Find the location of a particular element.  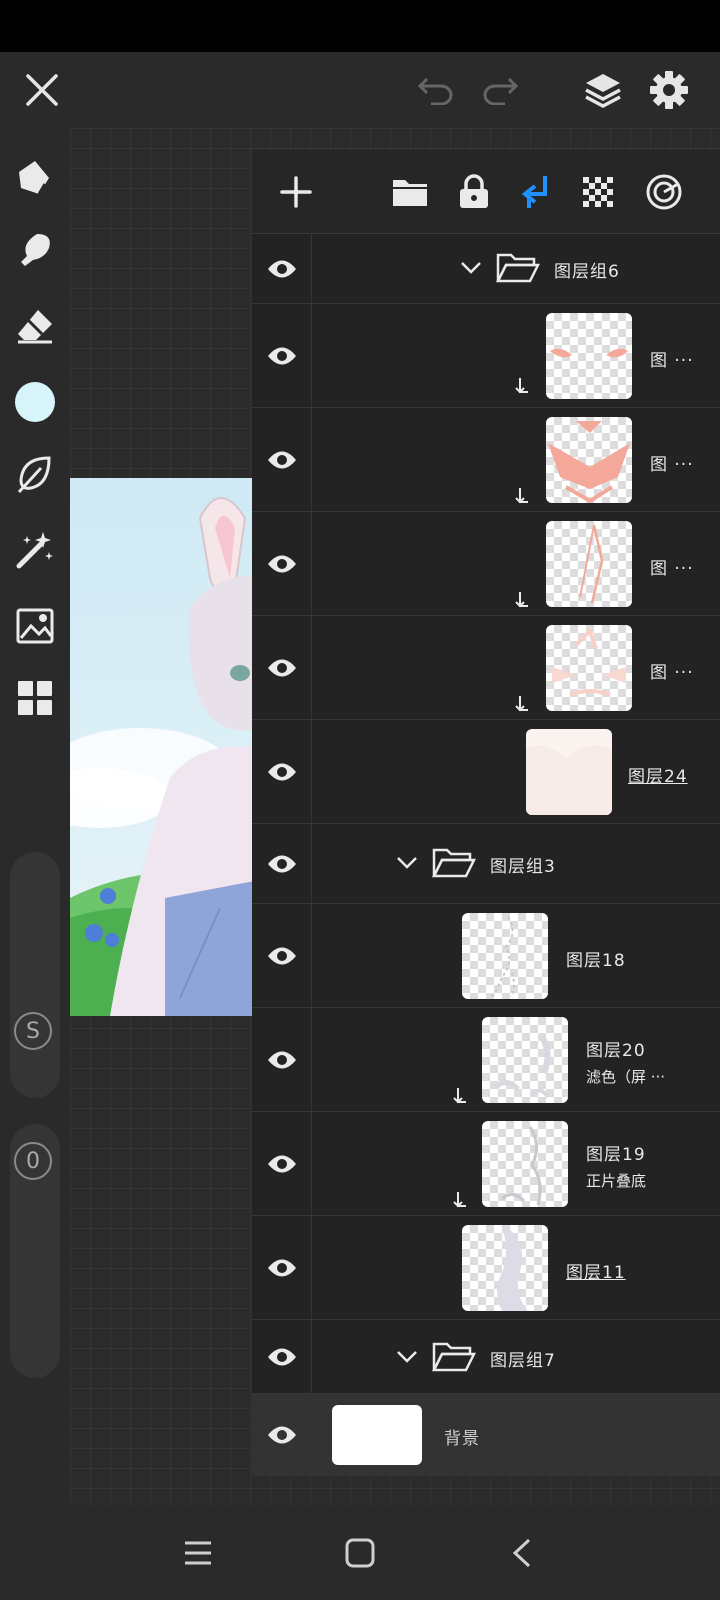

blend-mode-label: 正片叠底 is located at coordinates (616, 1181).